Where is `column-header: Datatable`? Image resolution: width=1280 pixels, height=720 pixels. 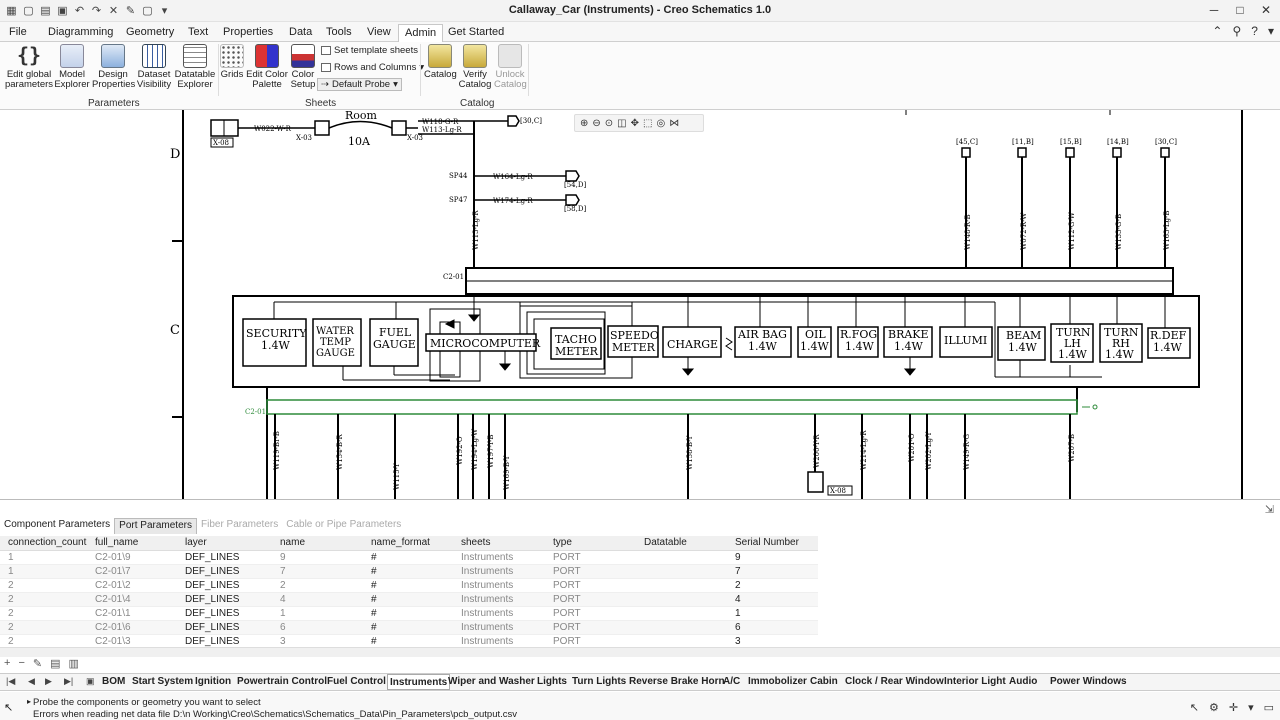
column-header: Datatable is located at coordinates (681, 543).